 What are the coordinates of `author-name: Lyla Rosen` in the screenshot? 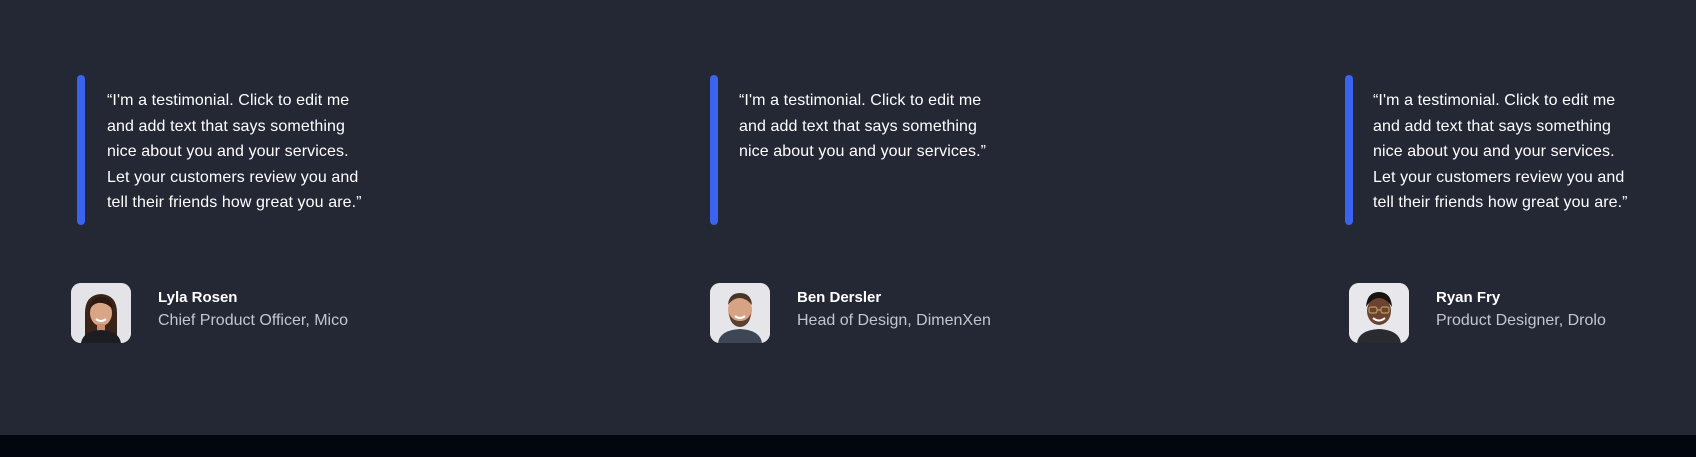 It's located at (198, 297).